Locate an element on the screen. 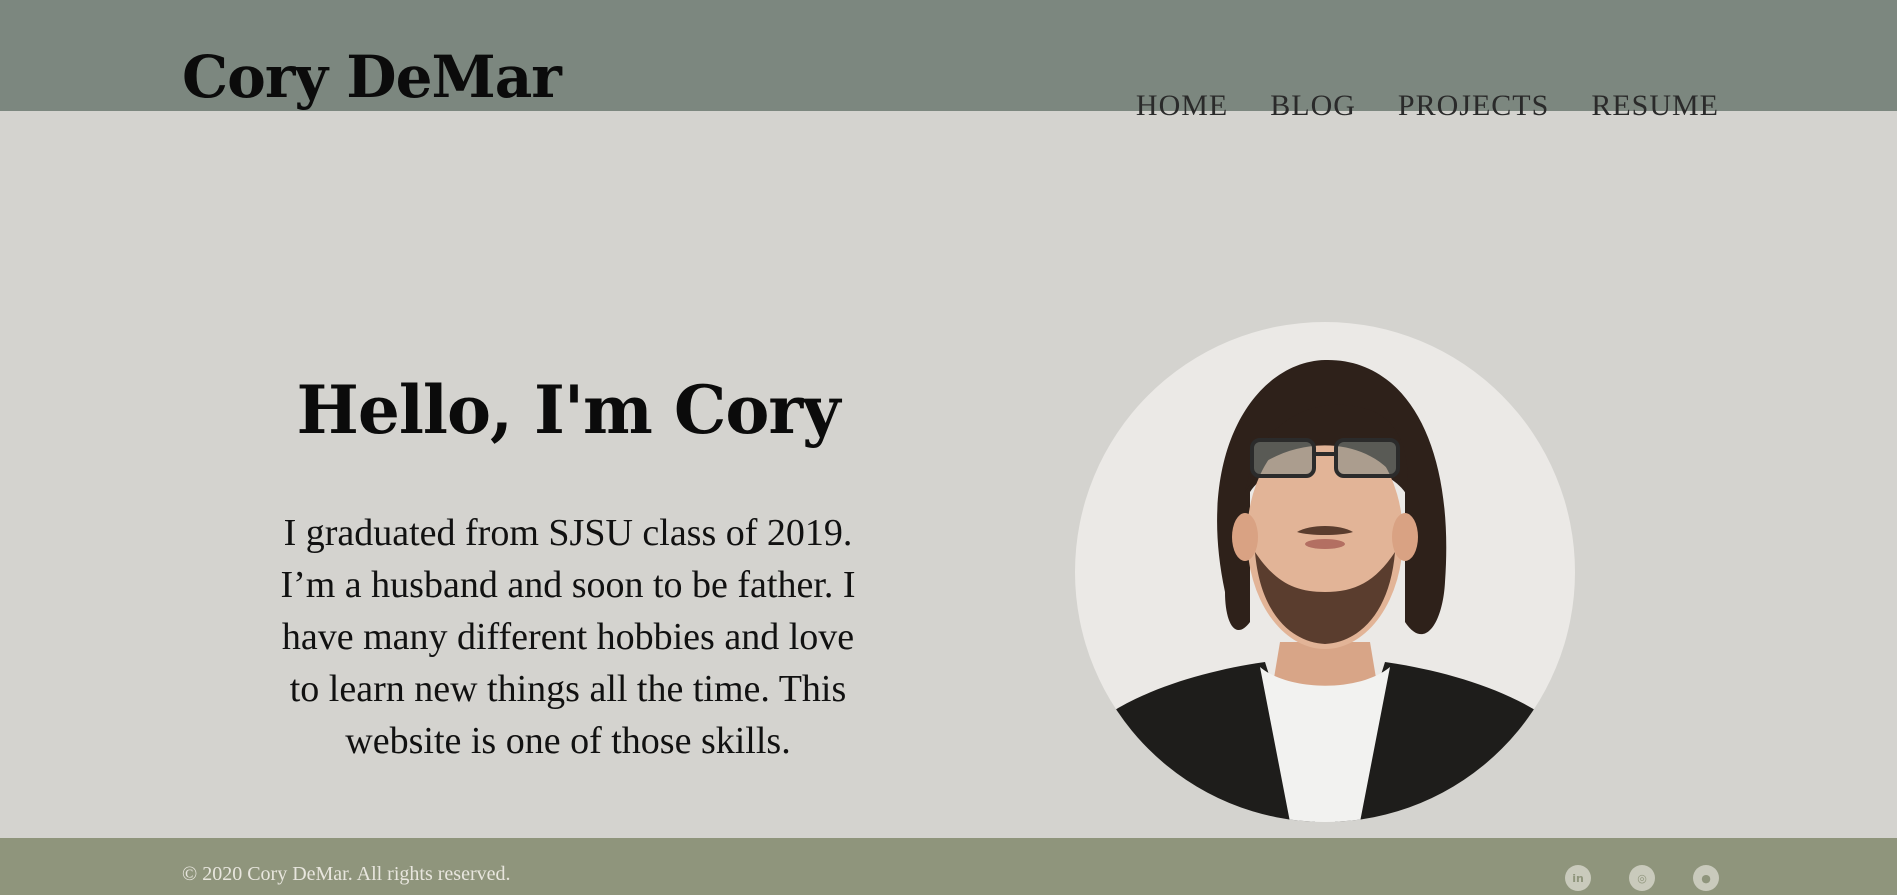  instagram-icon: ◎ is located at coordinates (1642, 878).